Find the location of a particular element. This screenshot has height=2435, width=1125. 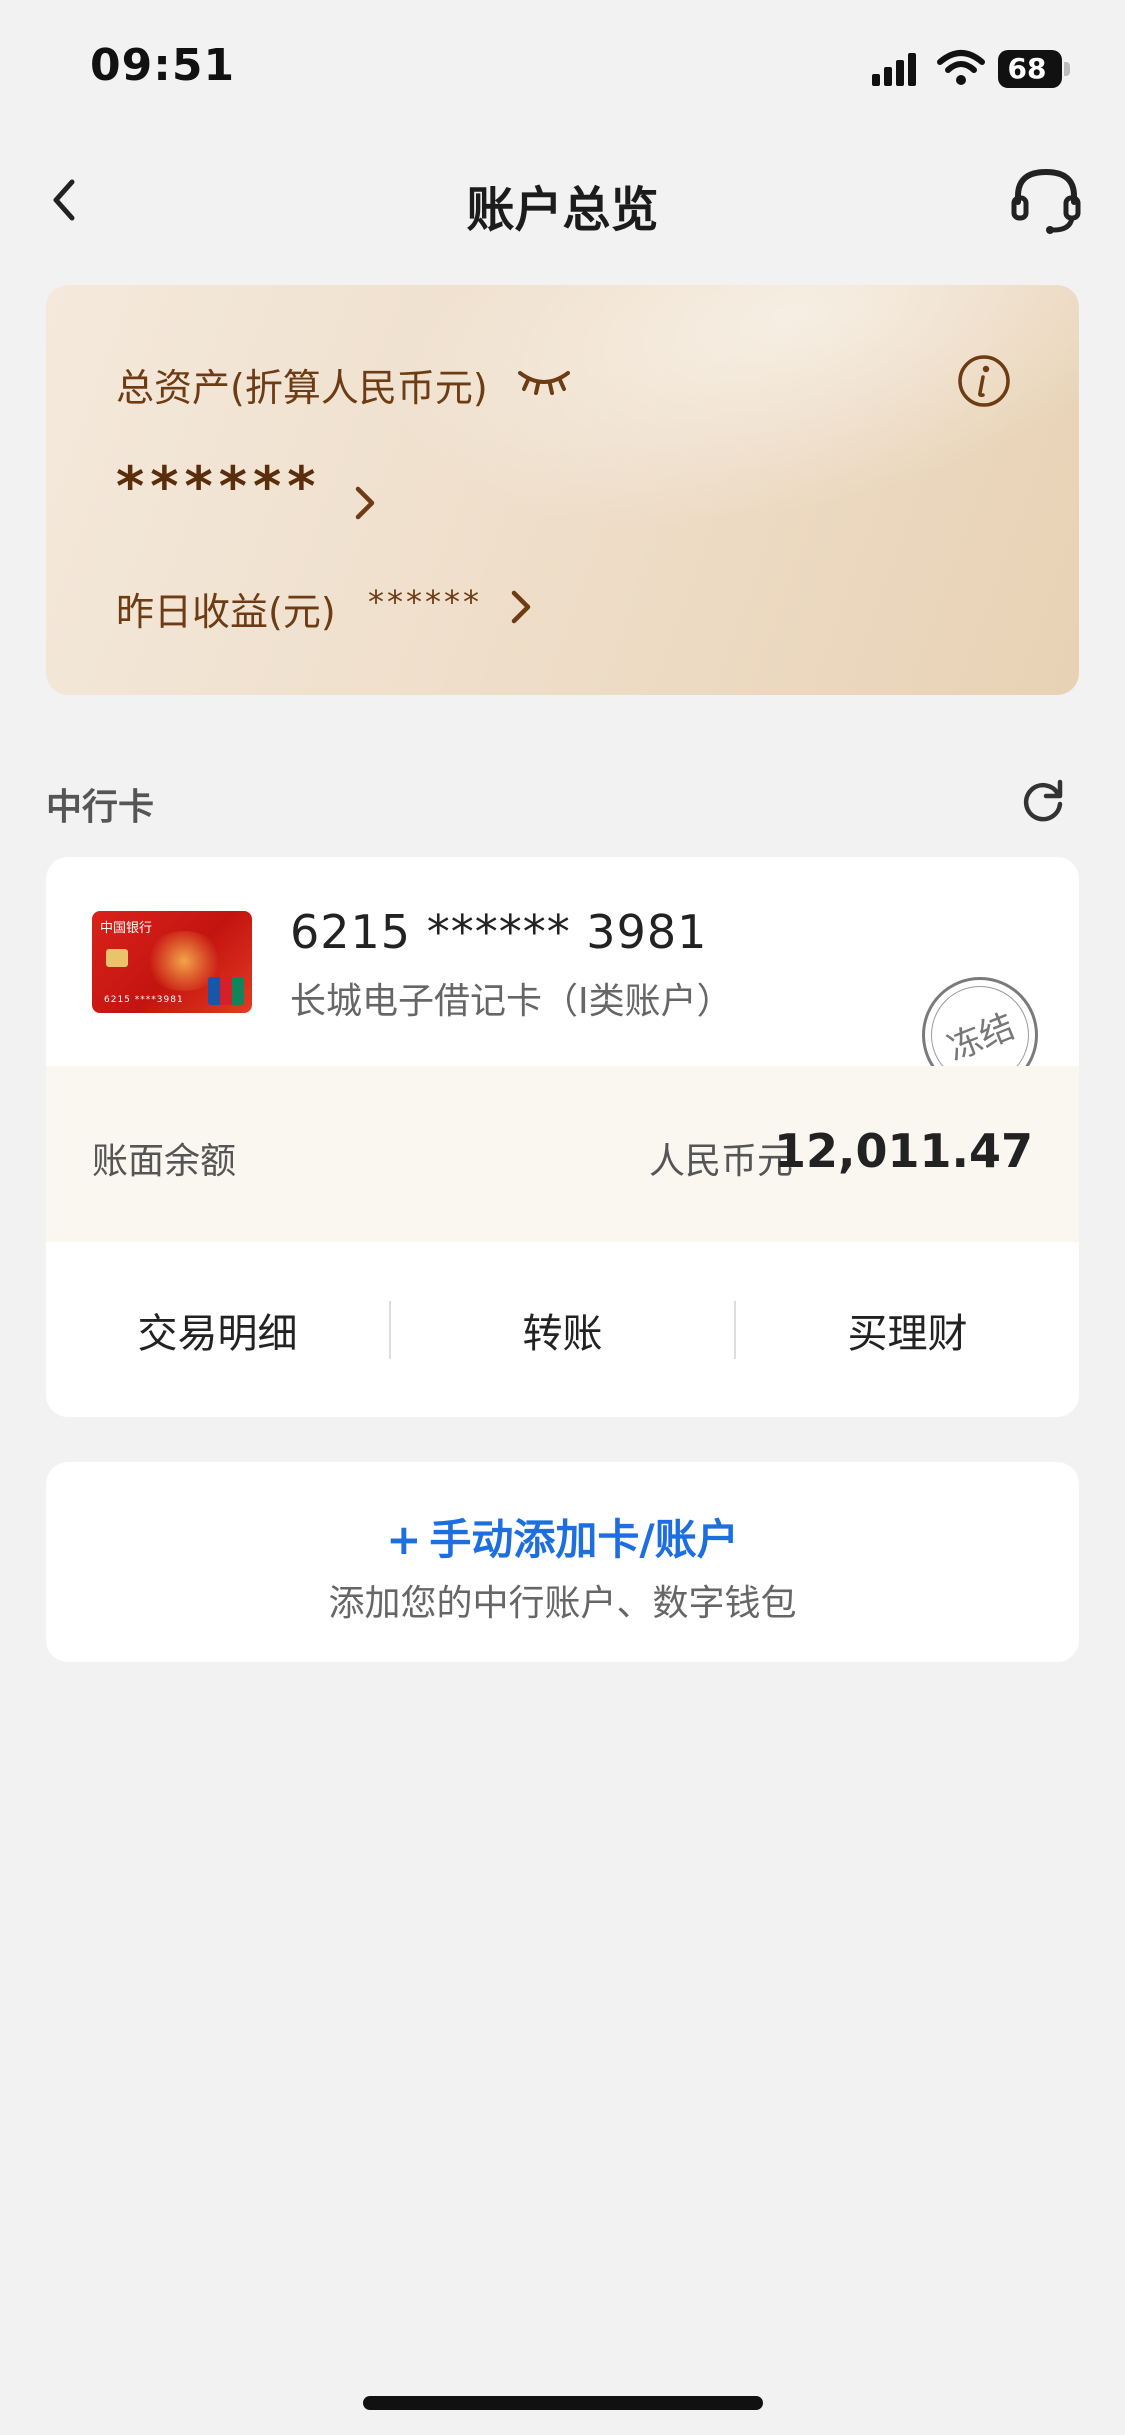

add-card-title: + 手动添加卡/账户 is located at coordinates (562, 1536).